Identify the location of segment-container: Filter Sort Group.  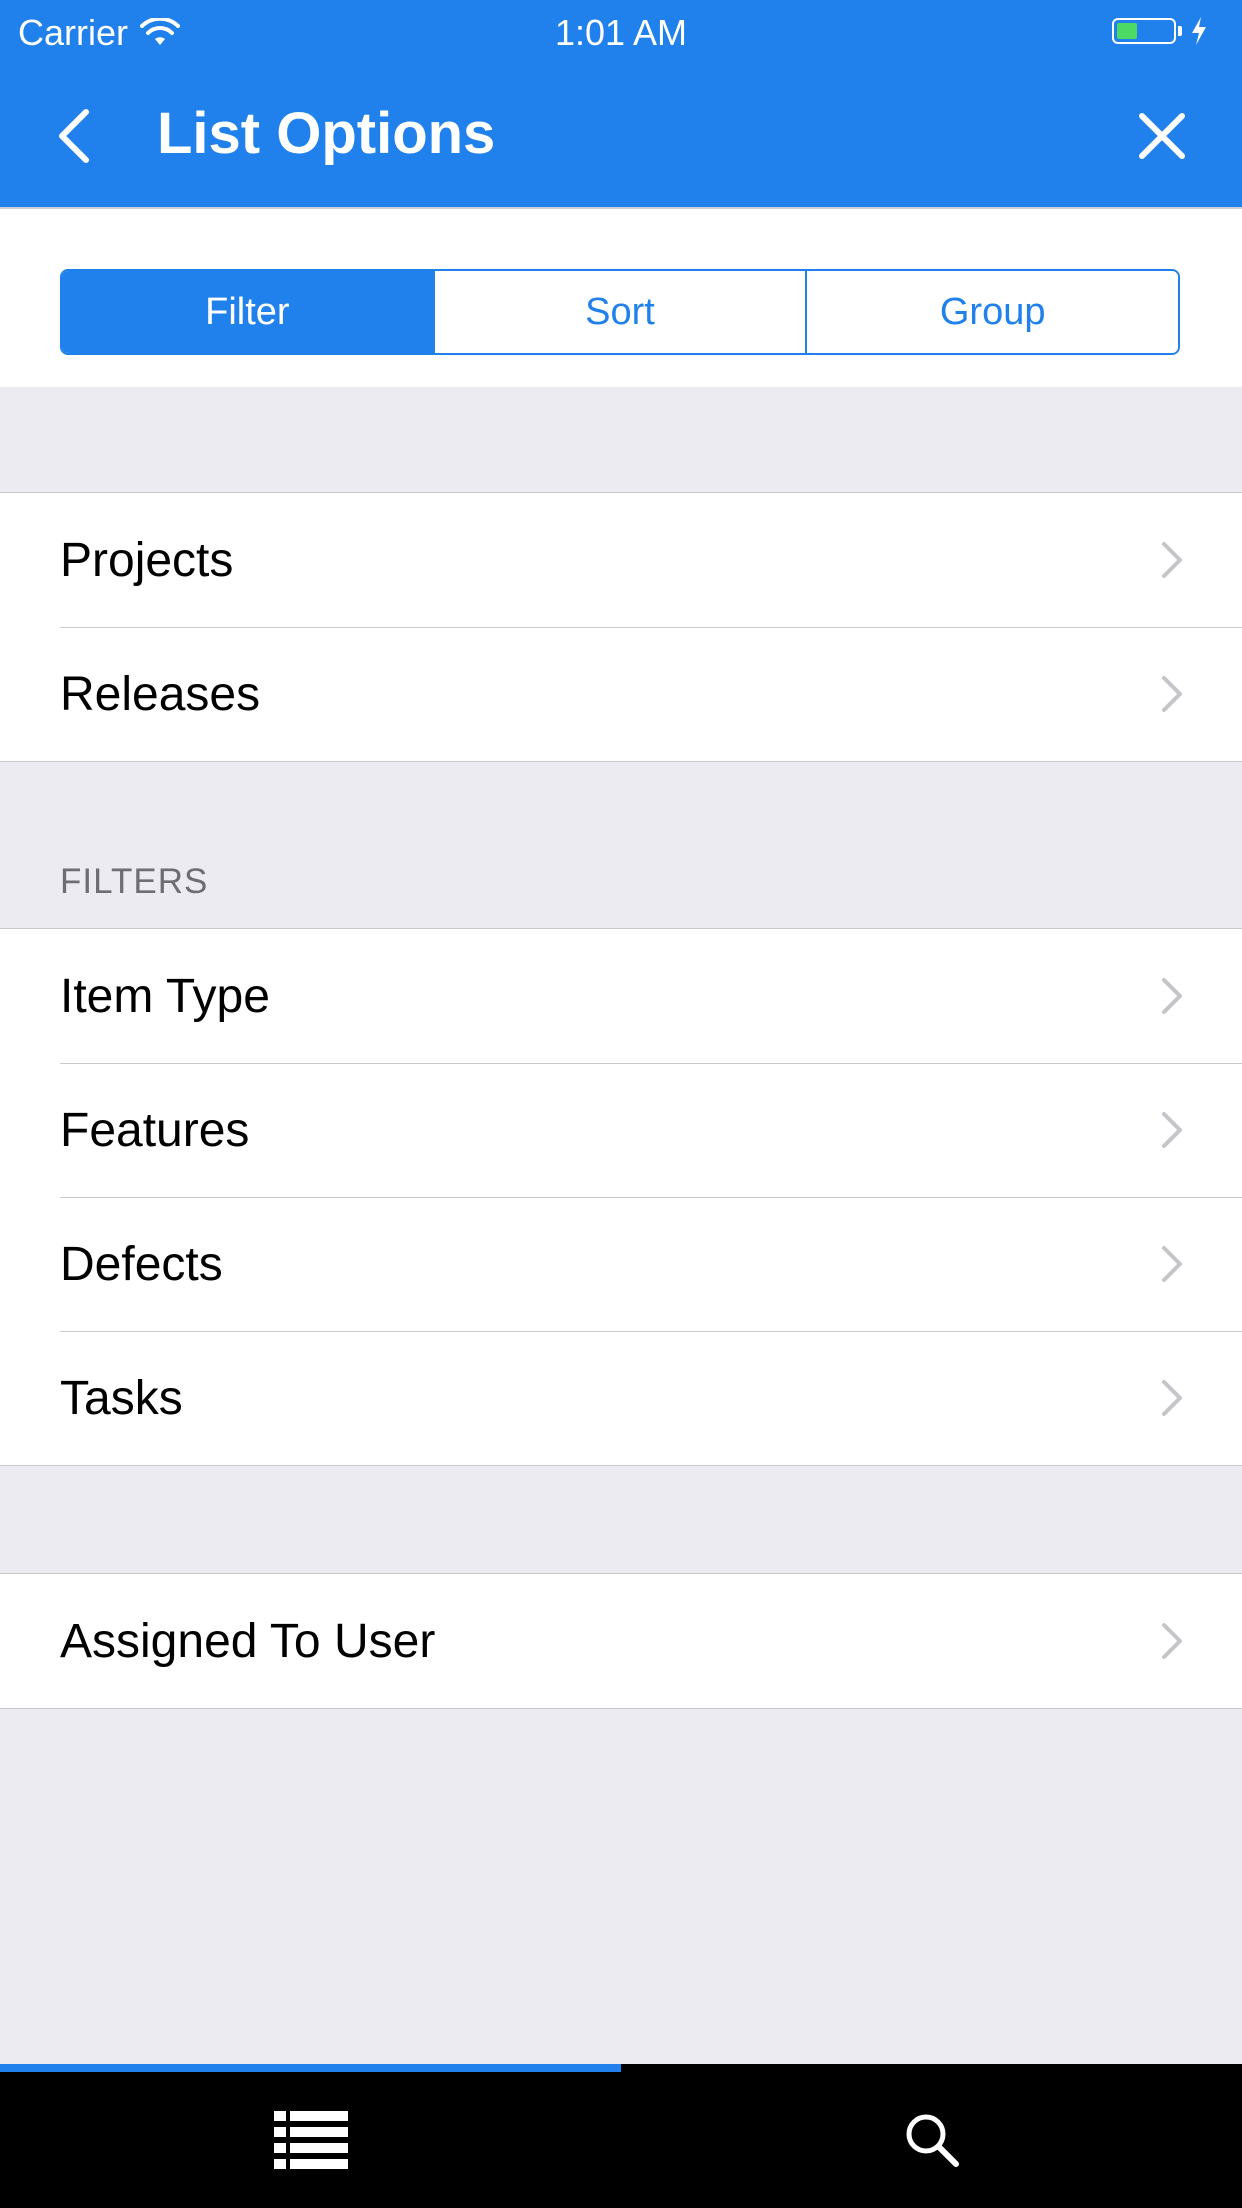
(621, 297).